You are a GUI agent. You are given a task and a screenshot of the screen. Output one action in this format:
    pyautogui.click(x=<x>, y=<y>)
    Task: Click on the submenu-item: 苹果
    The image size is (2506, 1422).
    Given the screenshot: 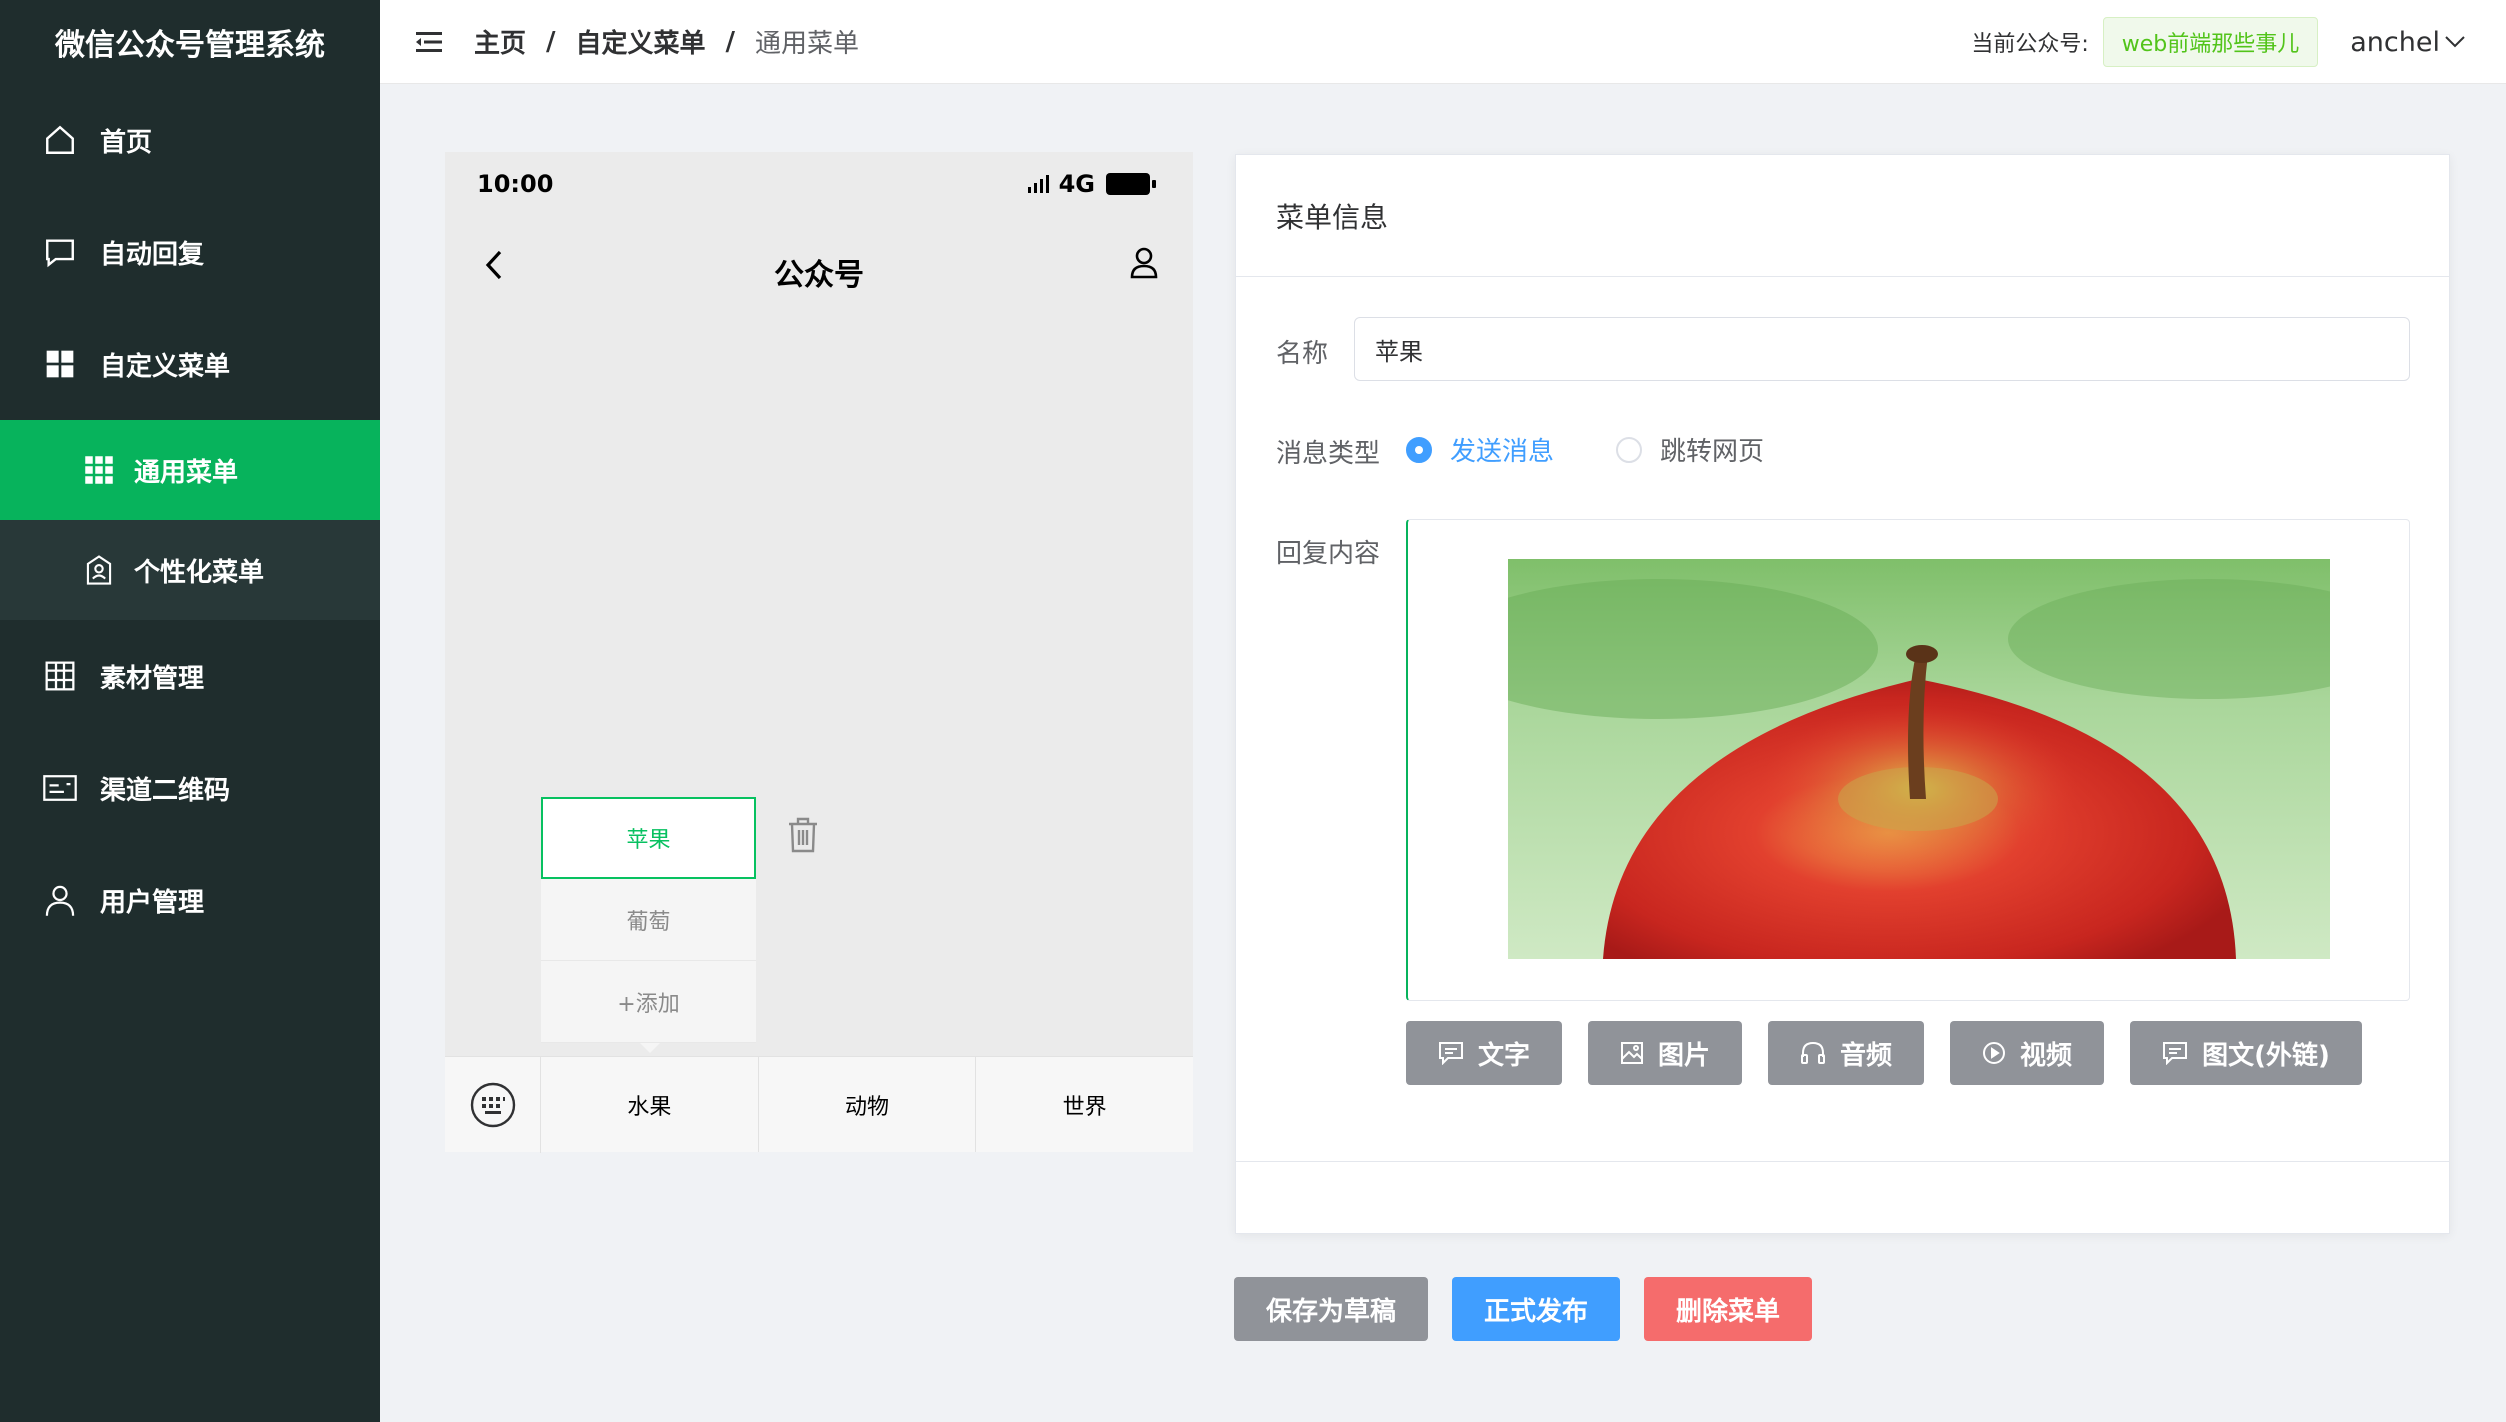 What is the action you would take?
    pyautogui.click(x=648, y=838)
    